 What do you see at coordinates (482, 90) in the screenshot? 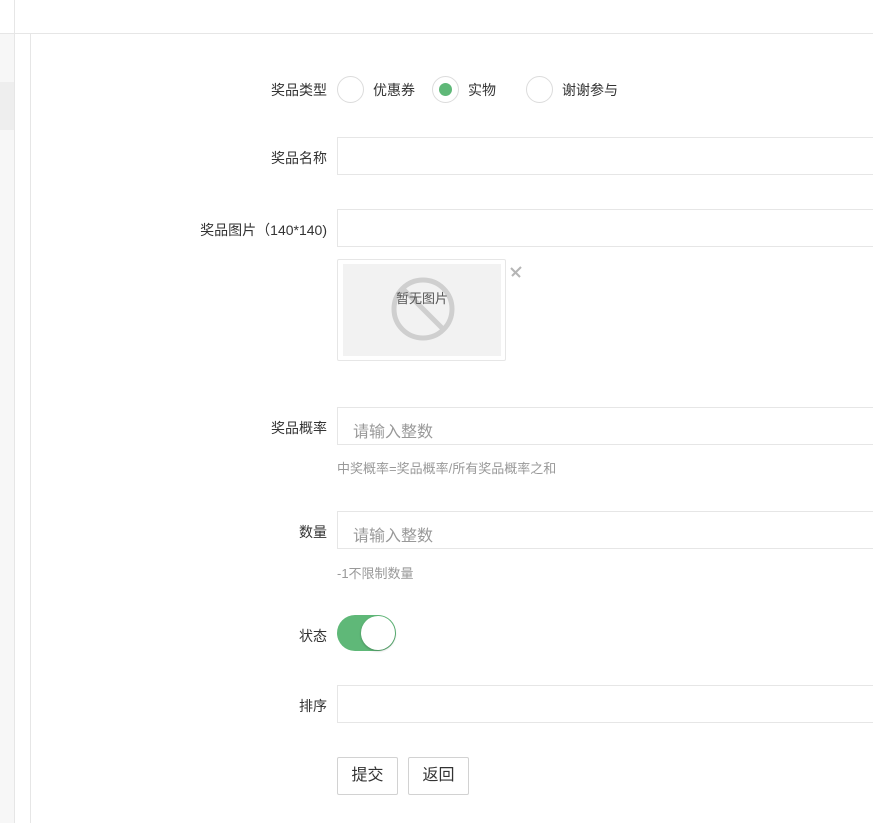
I see `radio-label-physical: 实物` at bounding box center [482, 90].